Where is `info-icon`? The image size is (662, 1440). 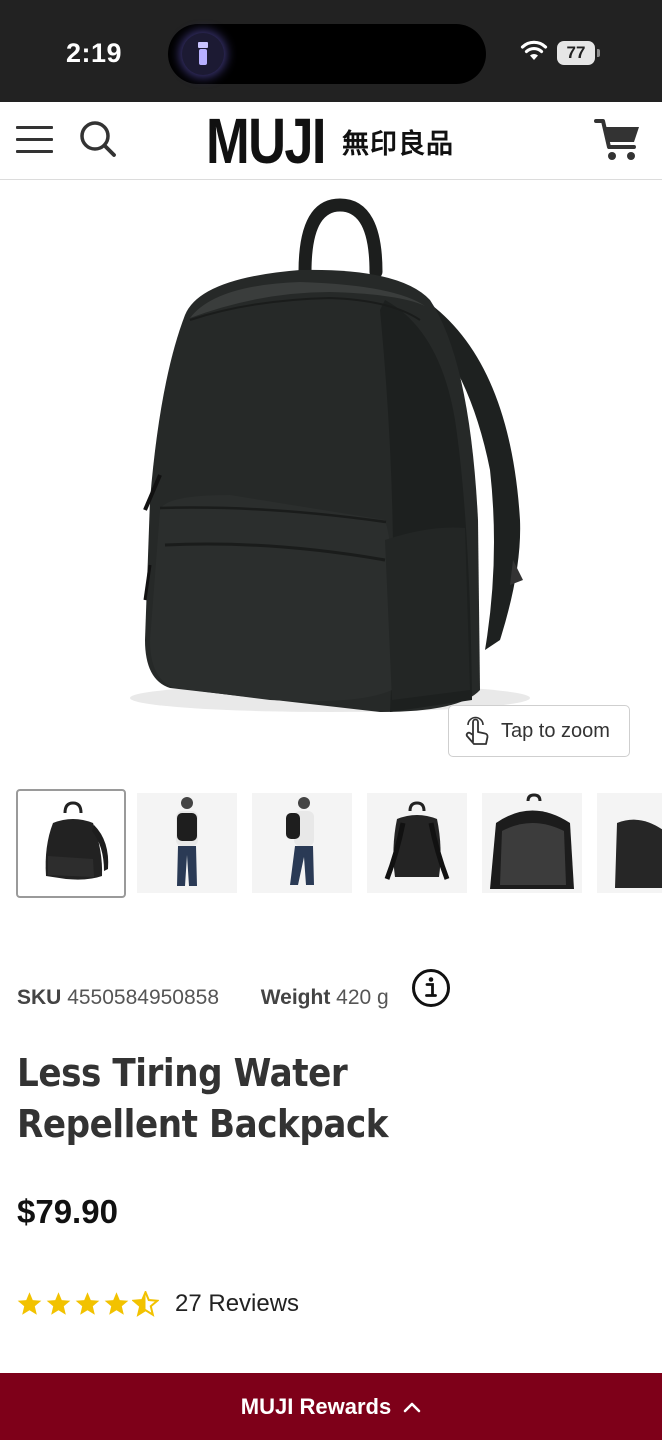
info-icon is located at coordinates (431, 988).